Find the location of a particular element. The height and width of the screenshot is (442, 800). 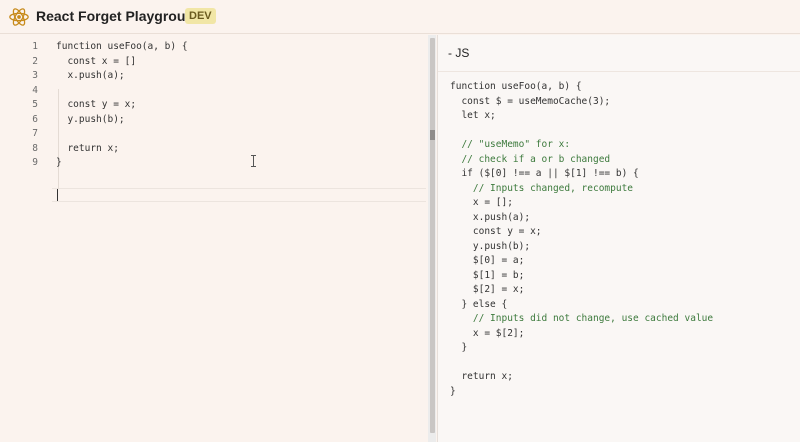

output-code-line: // Inputs changed, recompute is located at coordinates (542, 188).